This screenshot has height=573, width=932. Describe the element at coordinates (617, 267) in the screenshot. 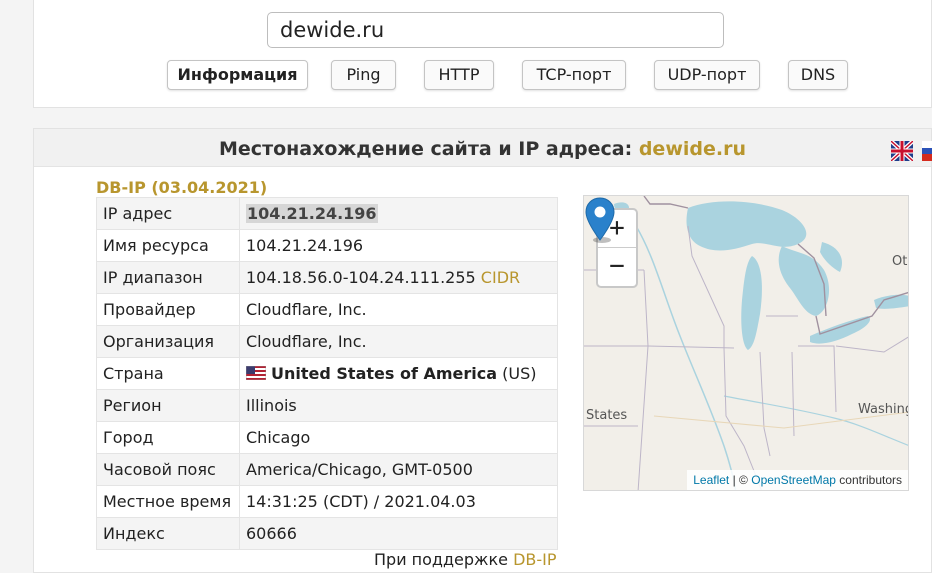

I see `zoom-out-button: −` at that location.